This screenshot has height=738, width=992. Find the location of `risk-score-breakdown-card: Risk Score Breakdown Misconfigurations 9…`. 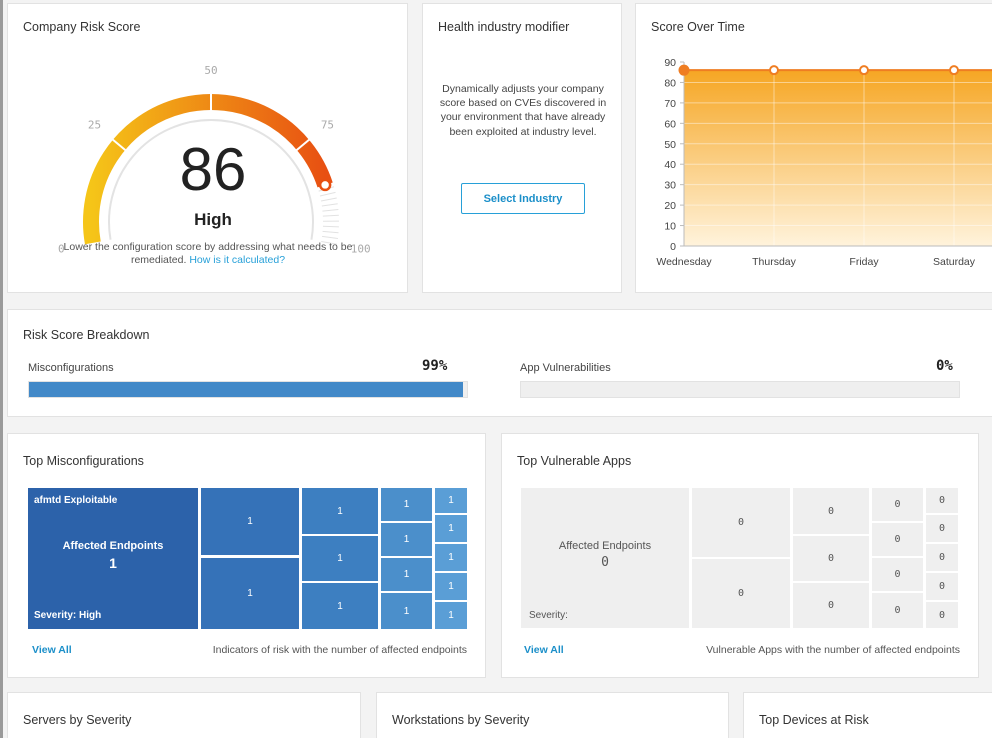

risk-score-breakdown-card: Risk Score Breakdown Misconfigurations 9… is located at coordinates (499, 363).